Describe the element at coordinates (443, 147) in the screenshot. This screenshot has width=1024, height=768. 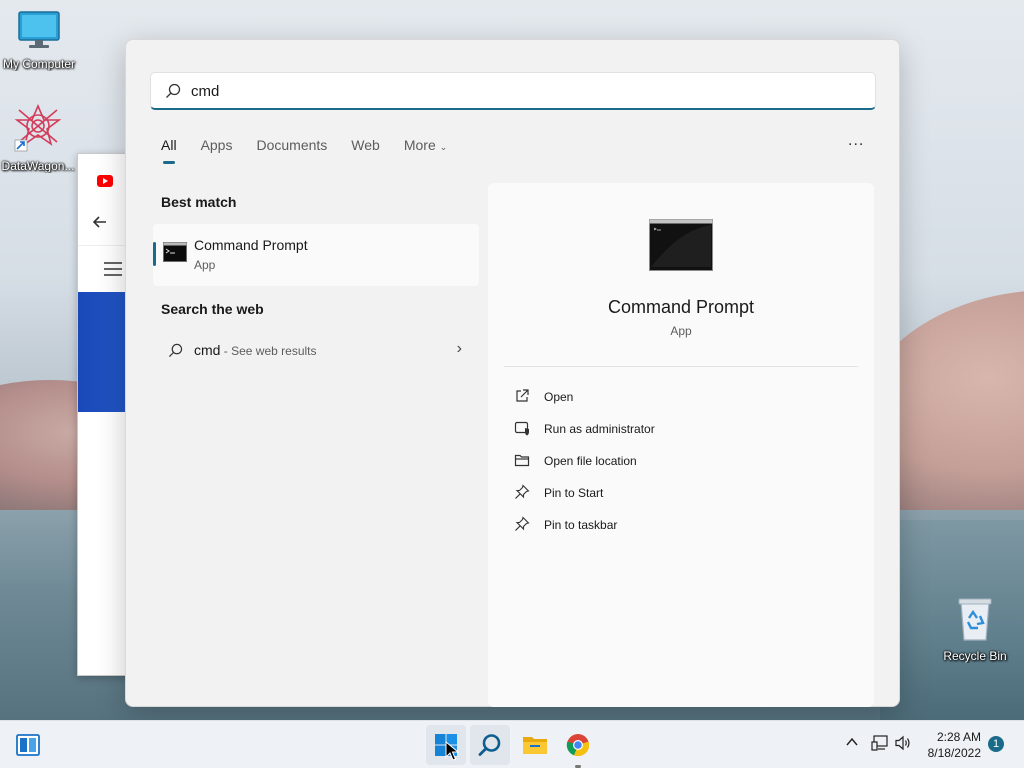
I see `chevron-down-icon: ⌄` at that location.